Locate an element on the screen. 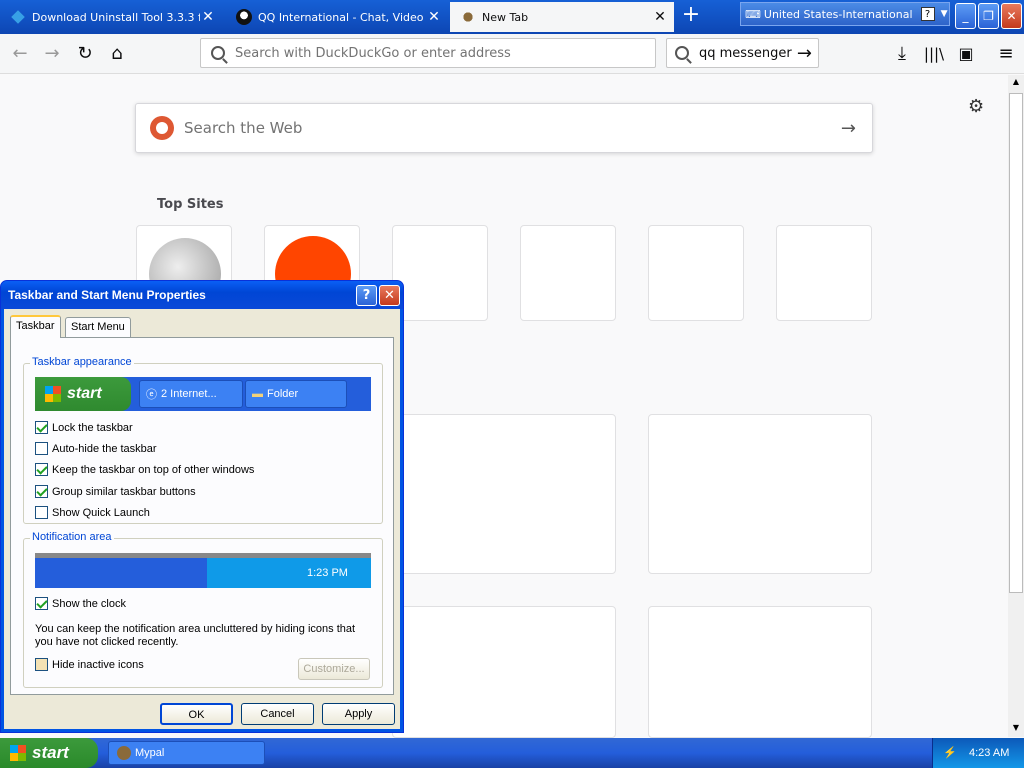  address-bar: Search with DuckDuckGo or enter address is located at coordinates (428, 53).